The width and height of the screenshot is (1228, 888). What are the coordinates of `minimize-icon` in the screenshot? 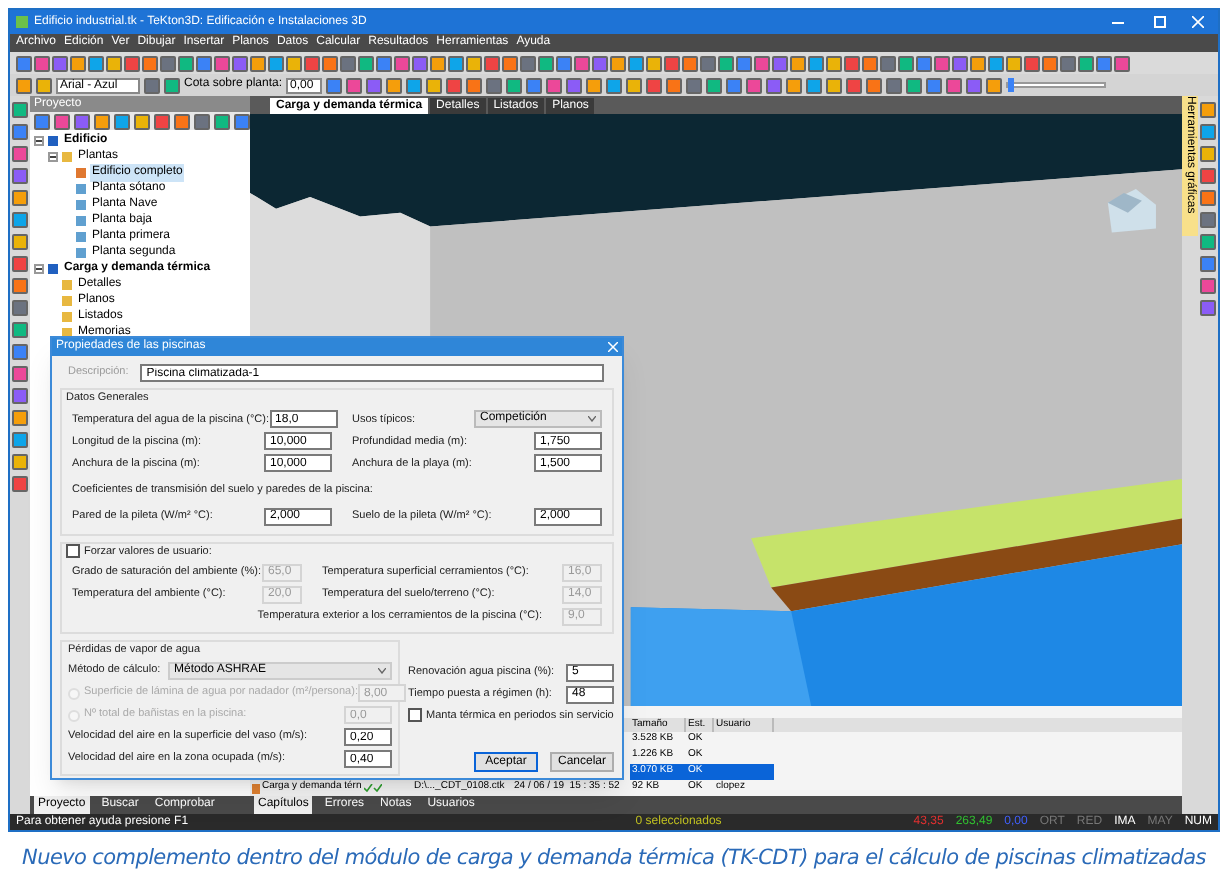 It's located at (1118, 22).